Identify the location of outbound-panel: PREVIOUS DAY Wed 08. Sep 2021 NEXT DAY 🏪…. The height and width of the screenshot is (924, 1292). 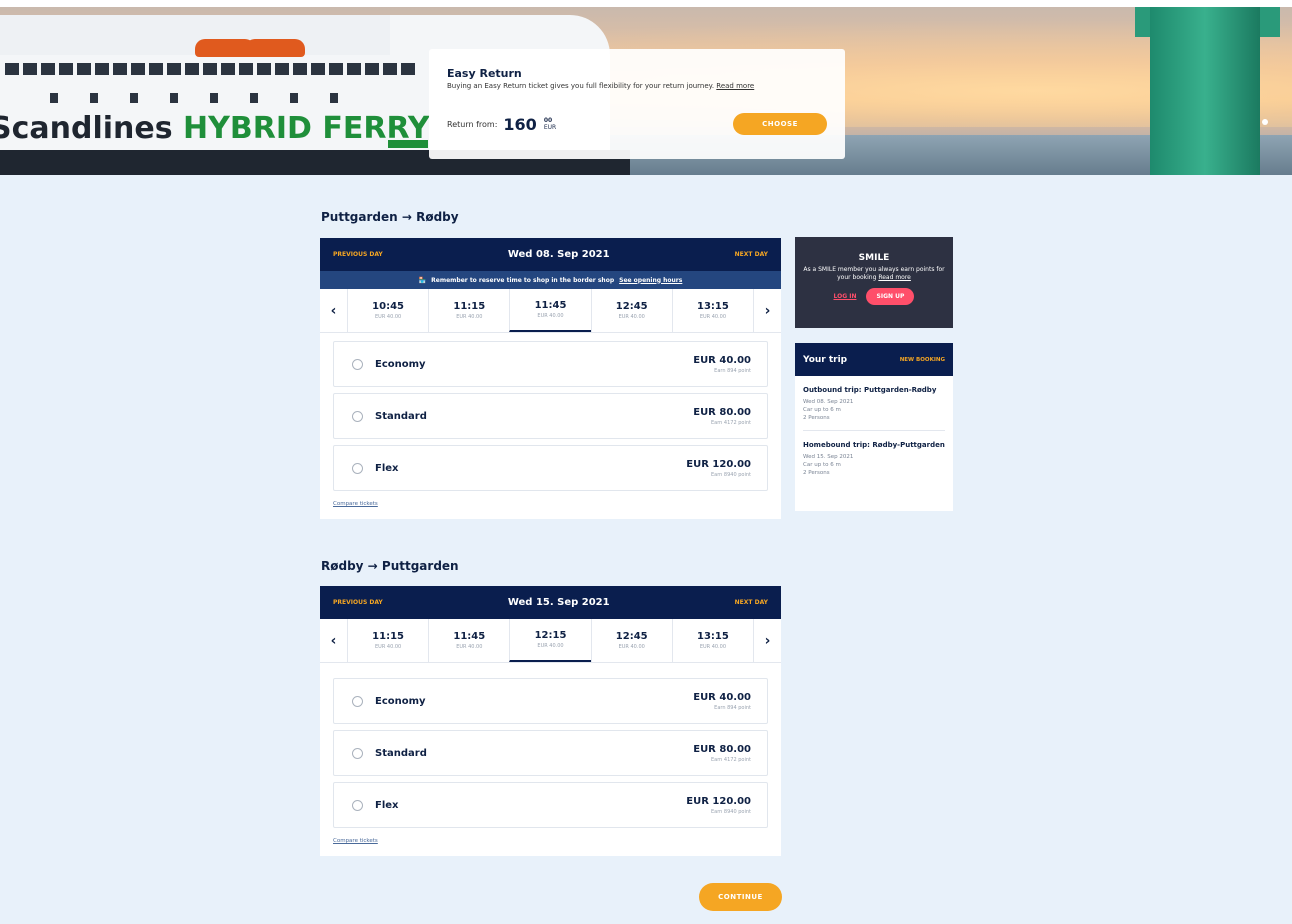
(550, 378).